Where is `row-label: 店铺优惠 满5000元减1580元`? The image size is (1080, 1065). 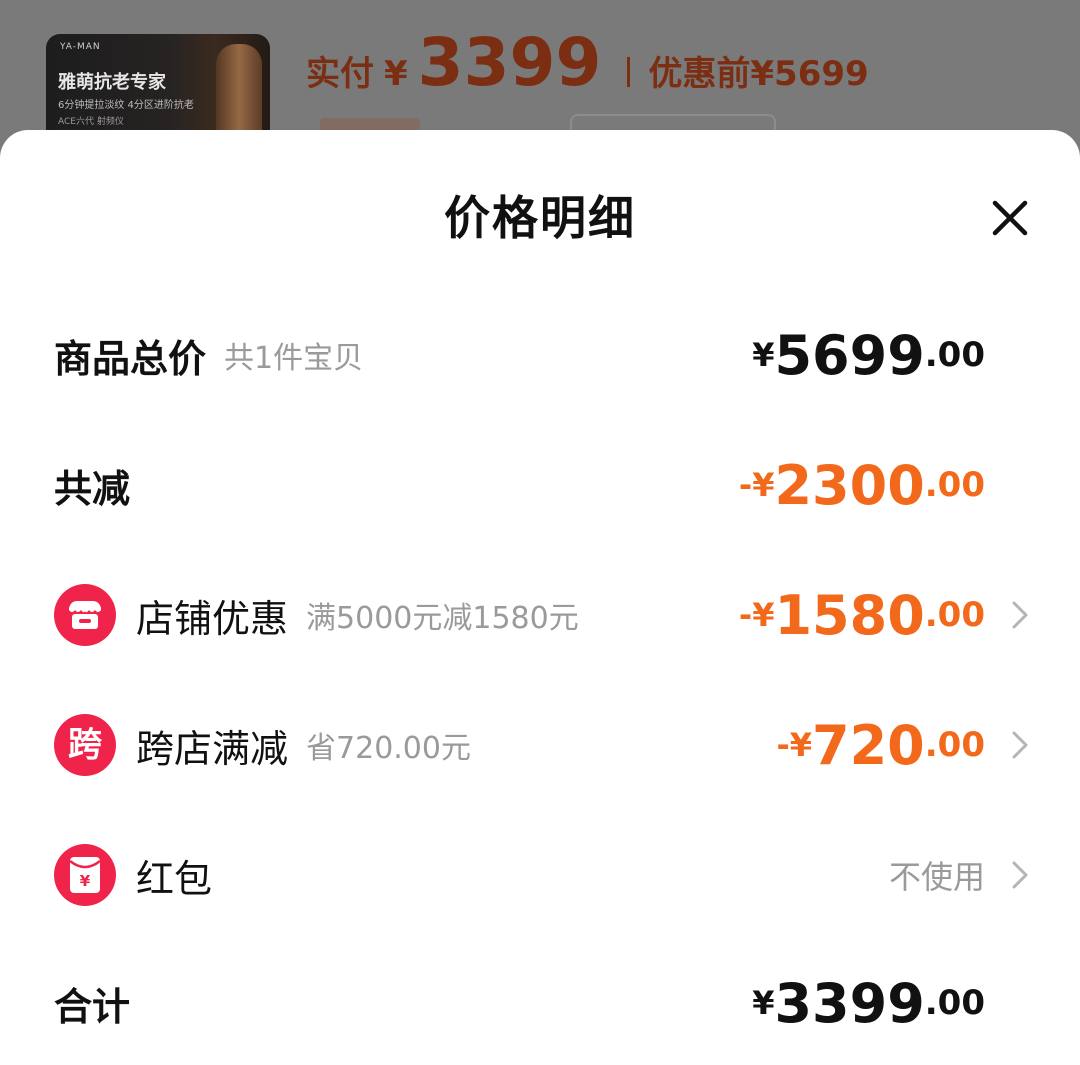 row-label: 店铺优惠 满5000元减1580元 is located at coordinates (357, 615).